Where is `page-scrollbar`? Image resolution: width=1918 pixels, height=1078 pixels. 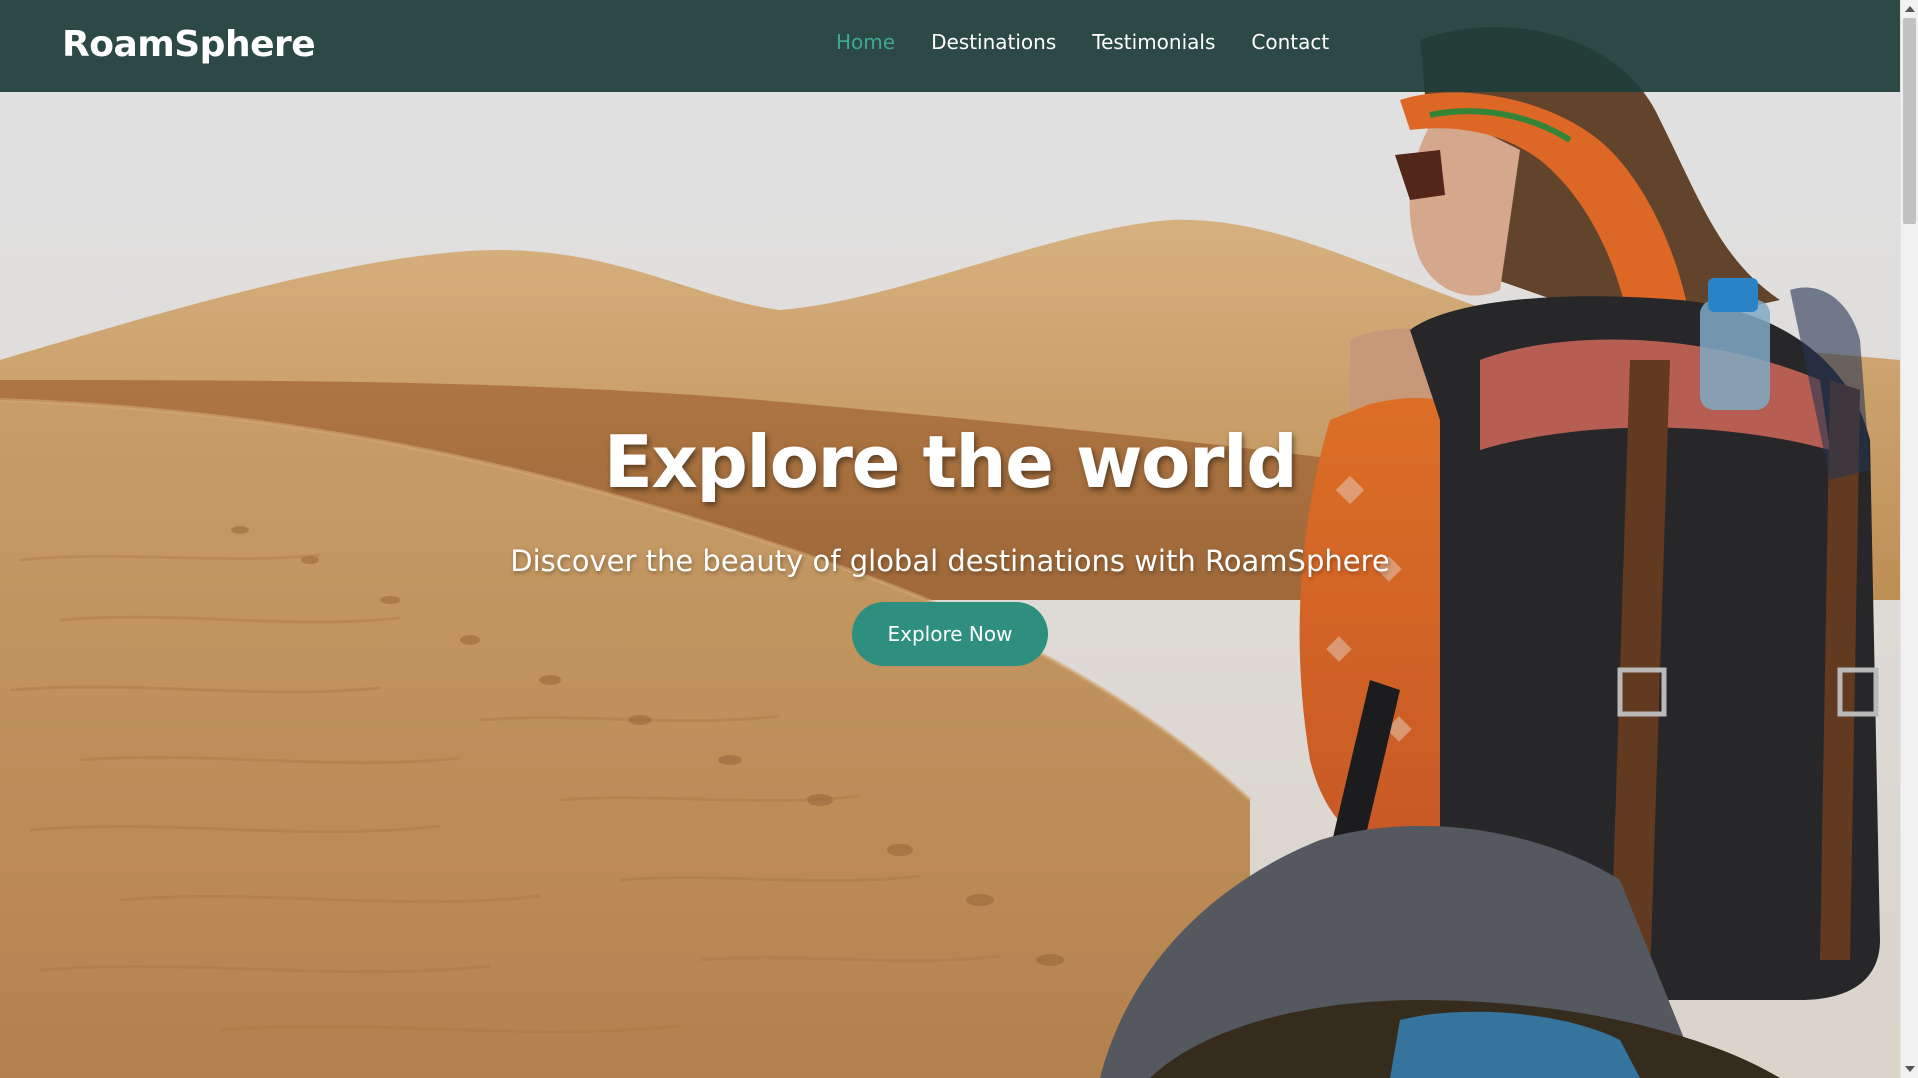 page-scrollbar is located at coordinates (1909, 539).